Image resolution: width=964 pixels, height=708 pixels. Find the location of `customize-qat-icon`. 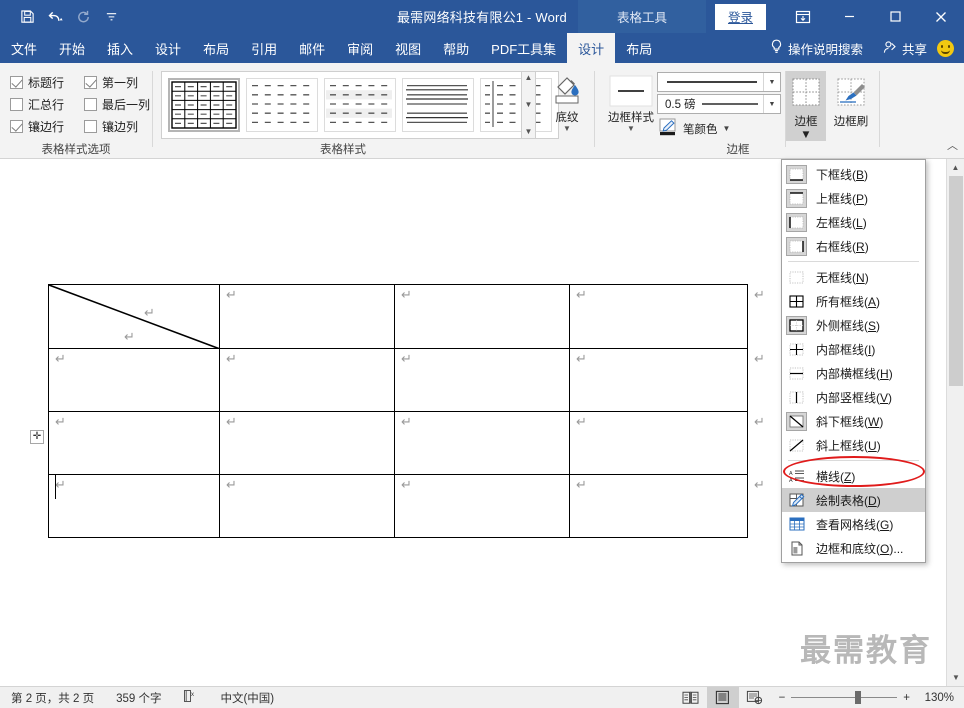

customize-qat-icon is located at coordinates (111, 17).